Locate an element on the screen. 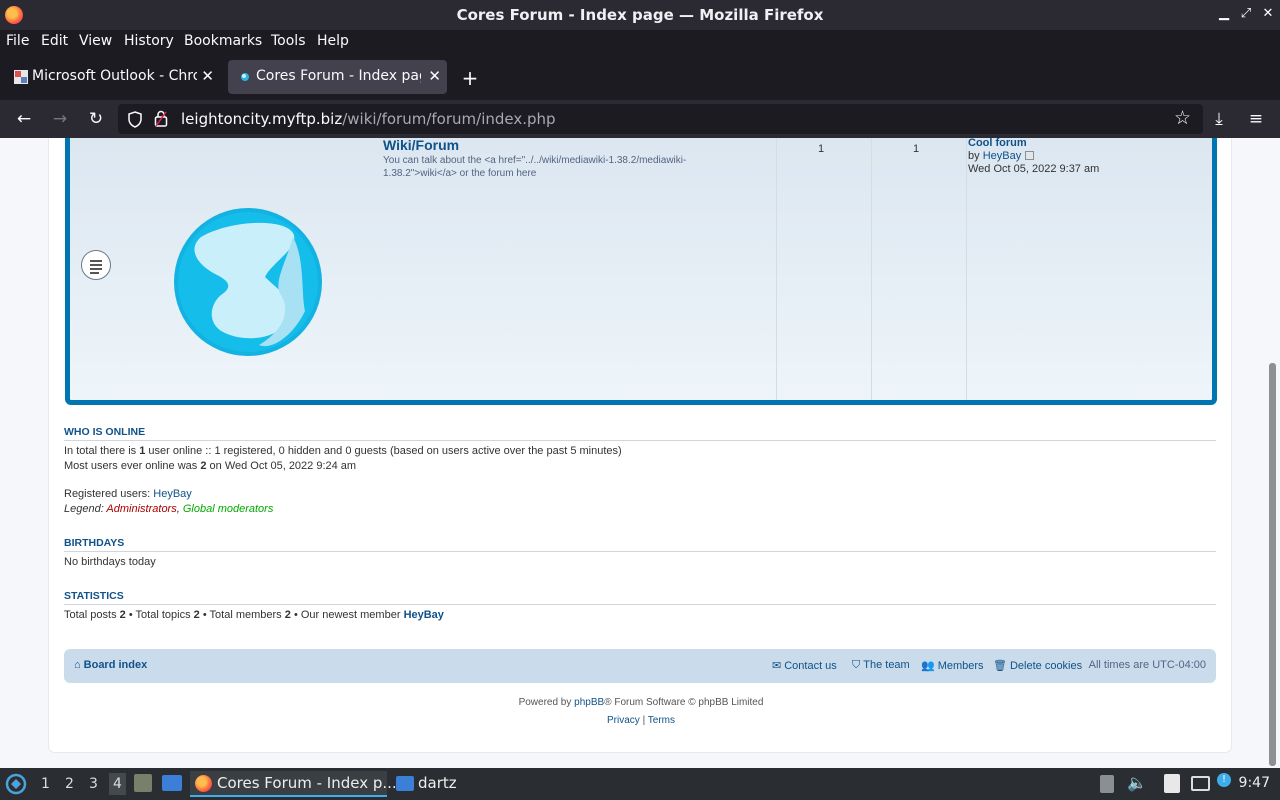  back-icon: ← is located at coordinates (24, 119).